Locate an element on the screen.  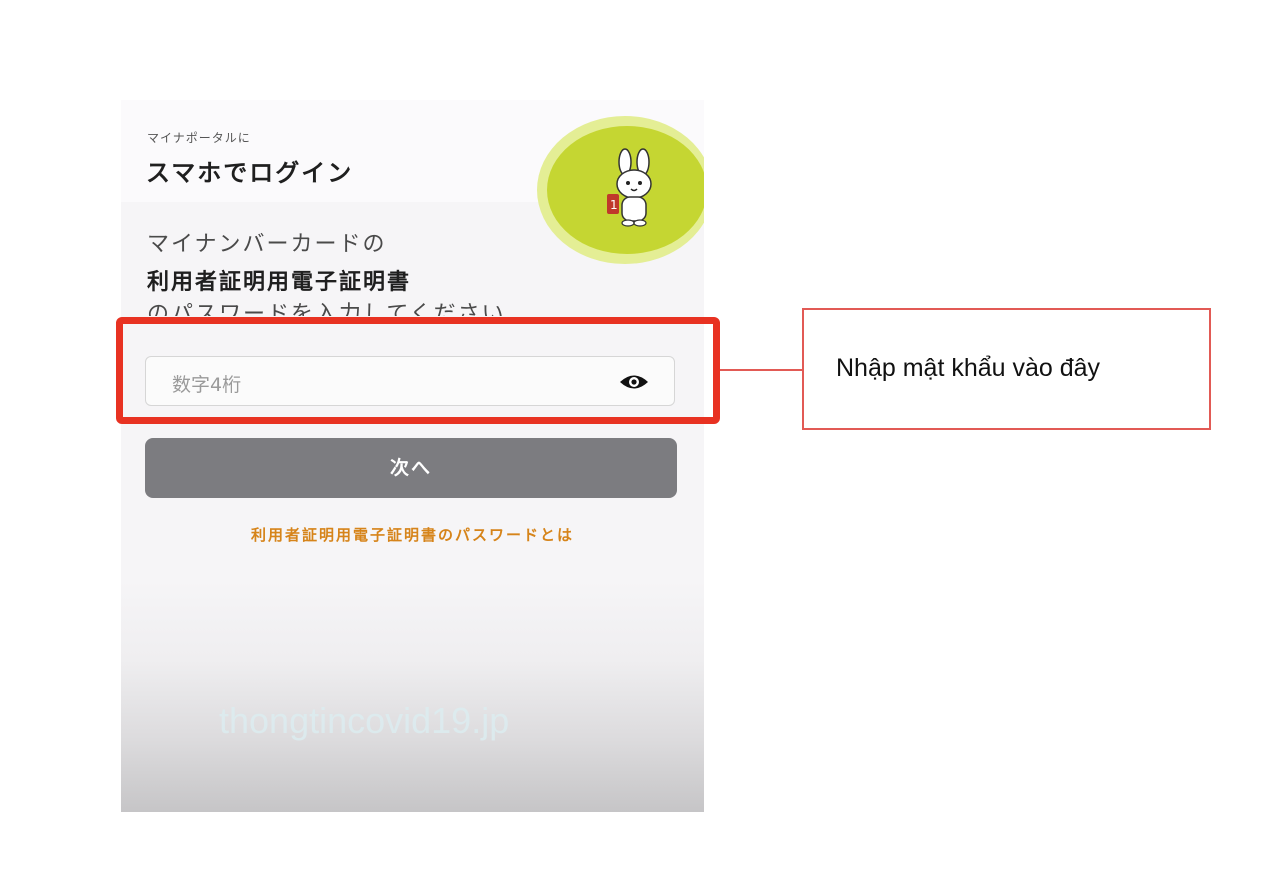
watermark: thongtincovid19.jp is located at coordinates (364, 720).